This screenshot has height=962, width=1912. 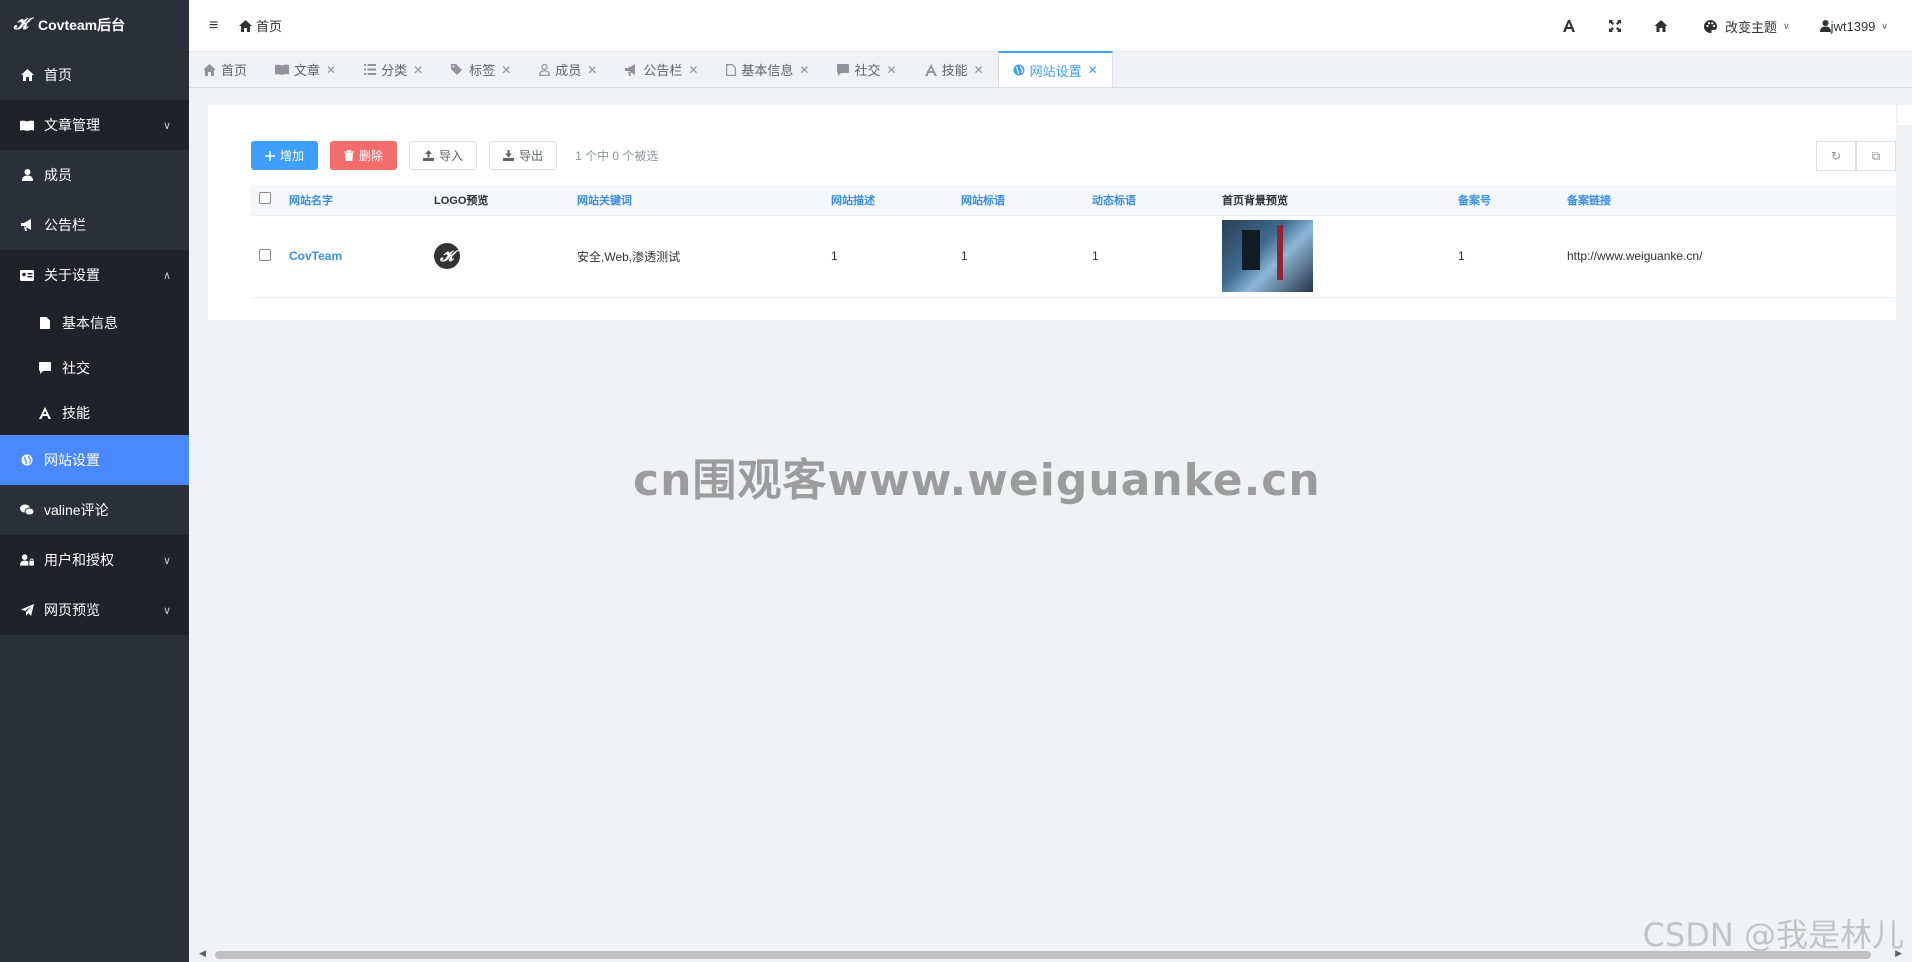 What do you see at coordinates (1055, 69) in the screenshot?
I see `tab-site-settings: 网站设置 ✕` at bounding box center [1055, 69].